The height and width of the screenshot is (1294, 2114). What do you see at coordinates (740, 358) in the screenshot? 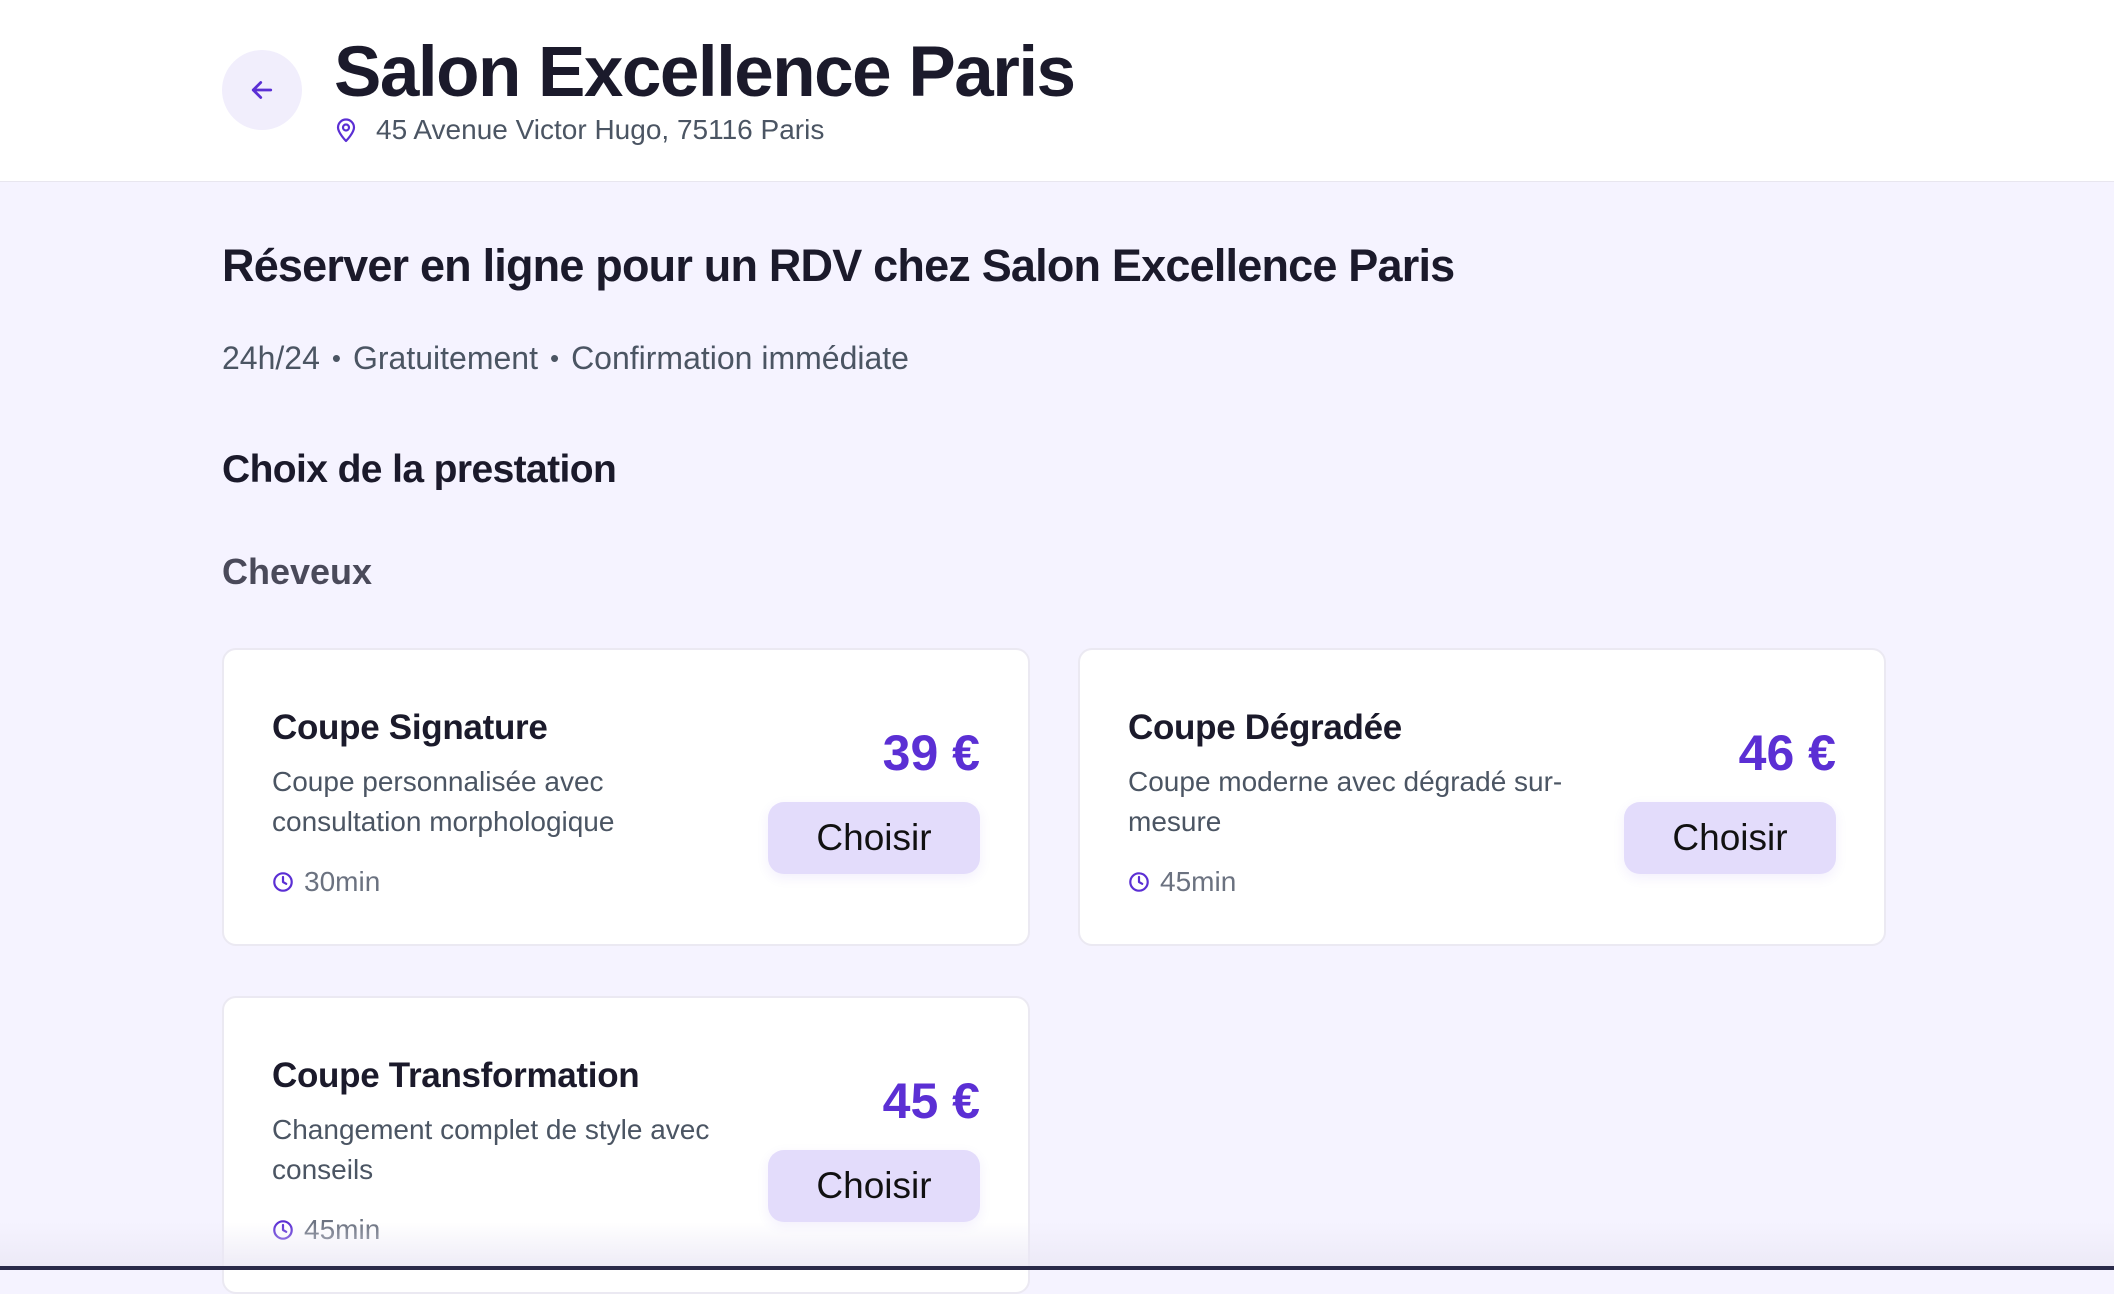
I see `tagline-confirmation: Confirmation immédiate` at bounding box center [740, 358].